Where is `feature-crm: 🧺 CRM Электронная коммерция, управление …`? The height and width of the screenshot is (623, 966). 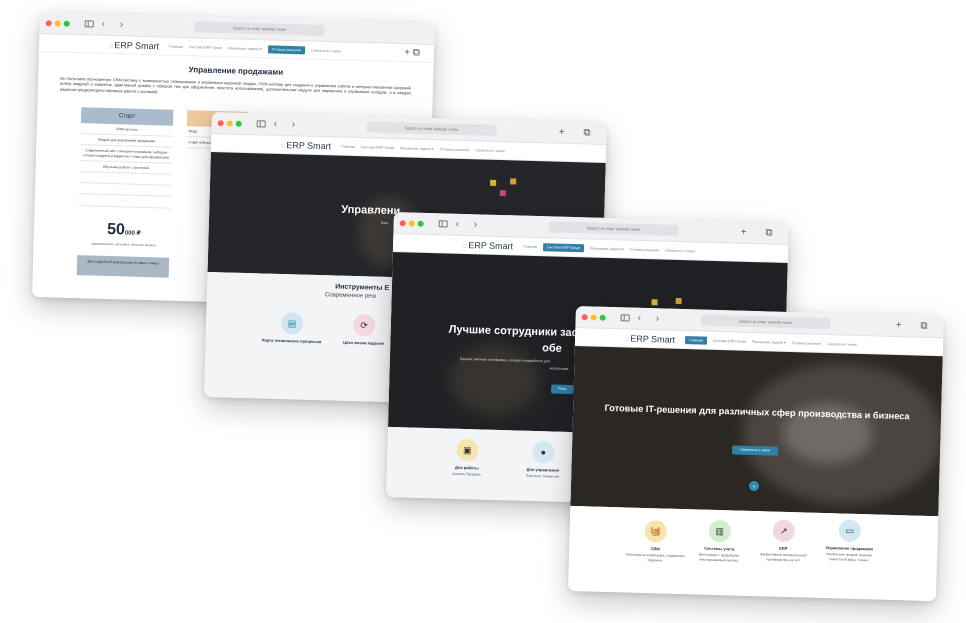 feature-crm: 🧺 CRM Электронная коммерция, управление … is located at coordinates (655, 541).